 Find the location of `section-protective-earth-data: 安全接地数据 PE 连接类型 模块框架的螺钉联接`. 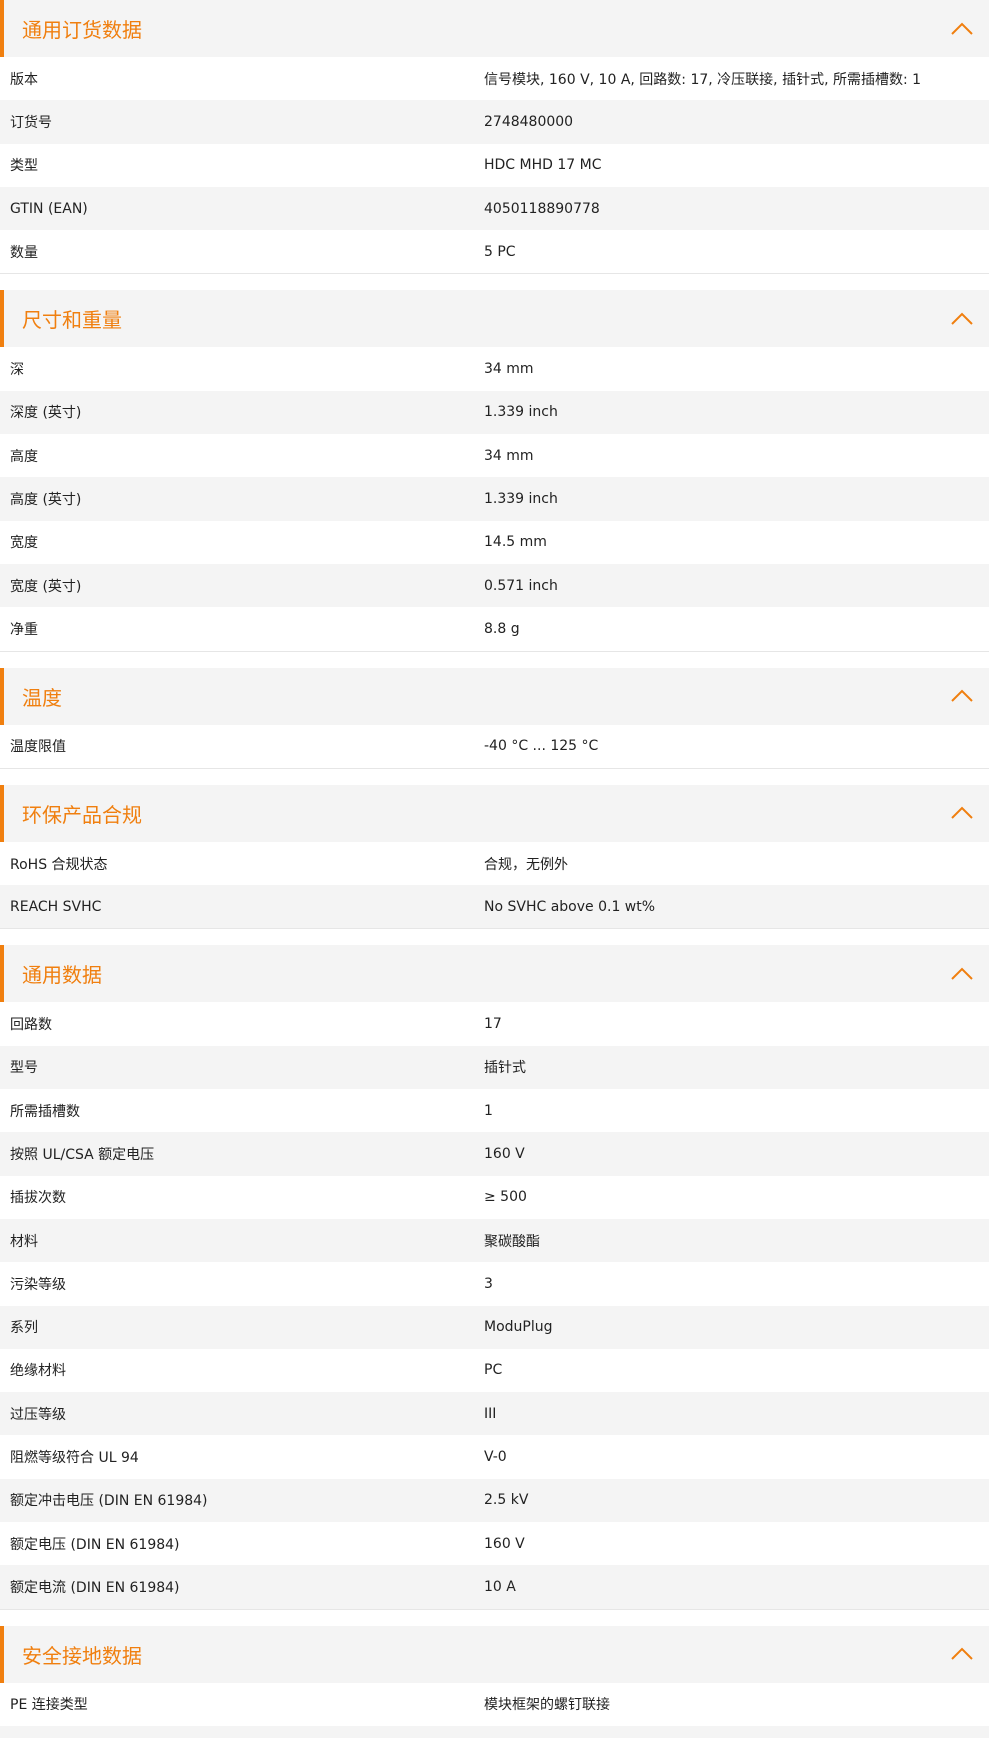

section-protective-earth-data: 安全接地数据 PE 连接类型 模块框架的螺钉联接 is located at coordinates (494, 1681).